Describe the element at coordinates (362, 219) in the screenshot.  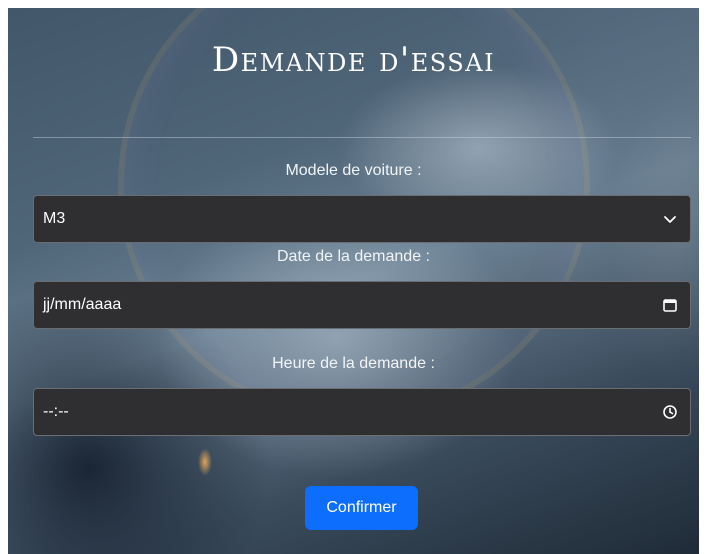
I see `model-select: M3` at that location.